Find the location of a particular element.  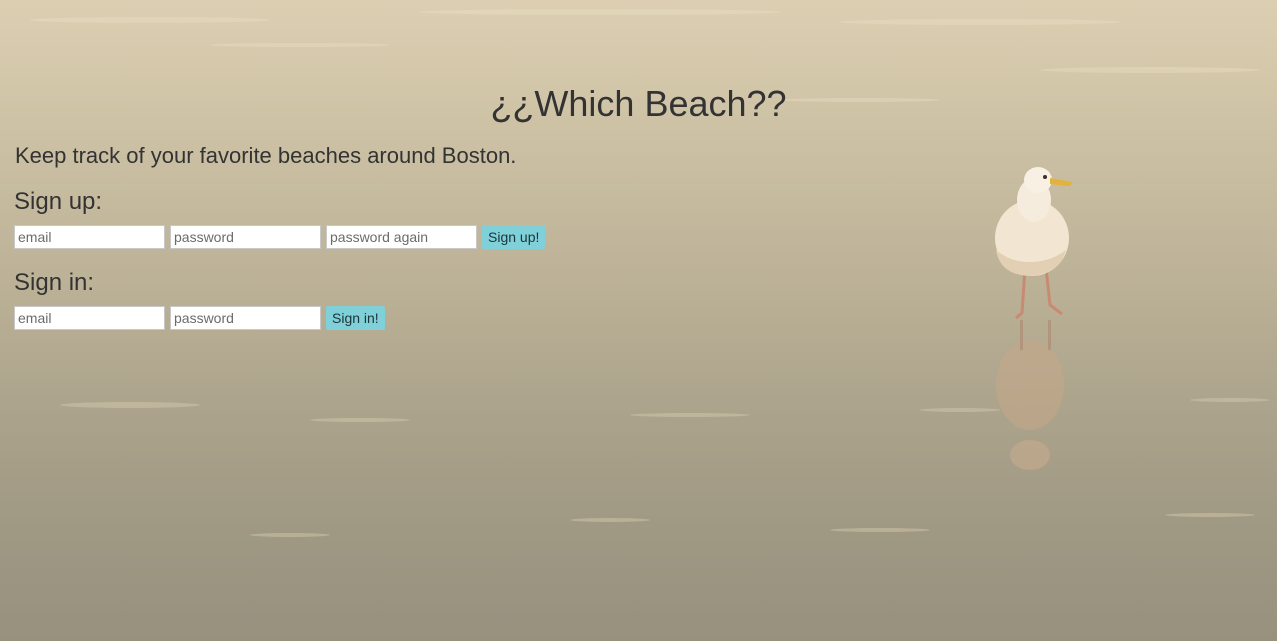

signin-email-input is located at coordinates (89, 318).